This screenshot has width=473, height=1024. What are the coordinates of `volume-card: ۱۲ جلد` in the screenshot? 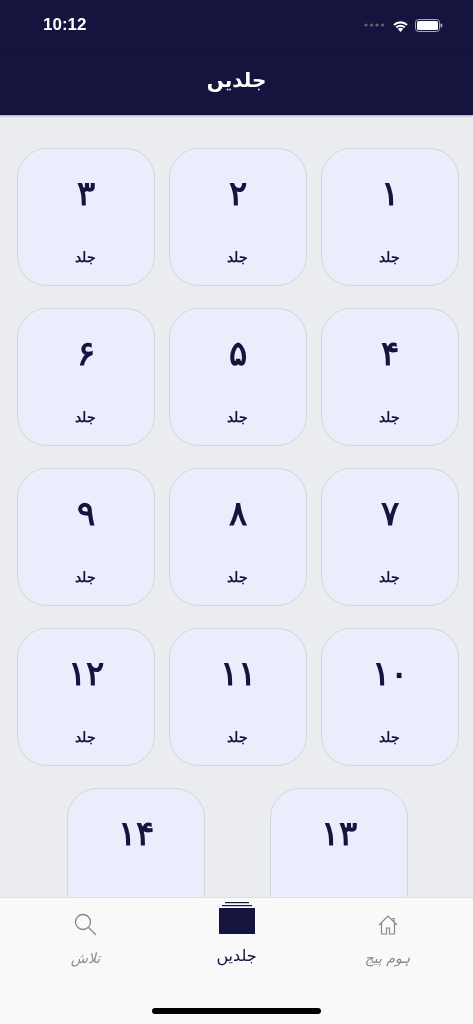 It's located at (85, 697).